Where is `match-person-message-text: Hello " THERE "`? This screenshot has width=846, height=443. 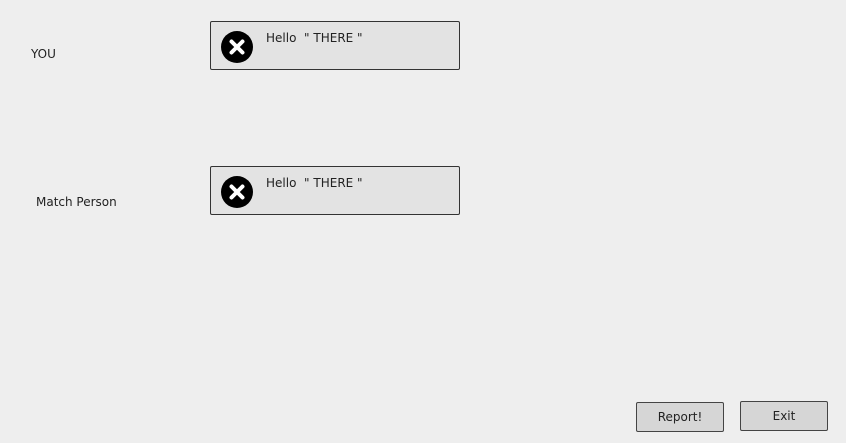 match-person-message-text: Hello " THERE " is located at coordinates (314, 183).